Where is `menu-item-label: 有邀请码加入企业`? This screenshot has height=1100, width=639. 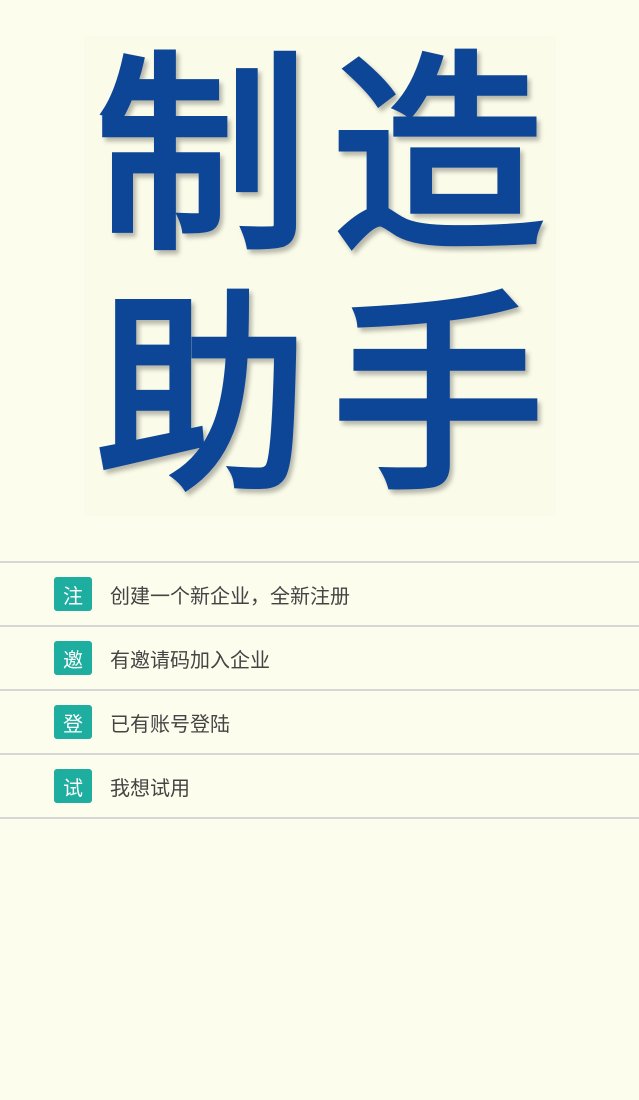
menu-item-label: 有邀请码加入企业 is located at coordinates (190, 659).